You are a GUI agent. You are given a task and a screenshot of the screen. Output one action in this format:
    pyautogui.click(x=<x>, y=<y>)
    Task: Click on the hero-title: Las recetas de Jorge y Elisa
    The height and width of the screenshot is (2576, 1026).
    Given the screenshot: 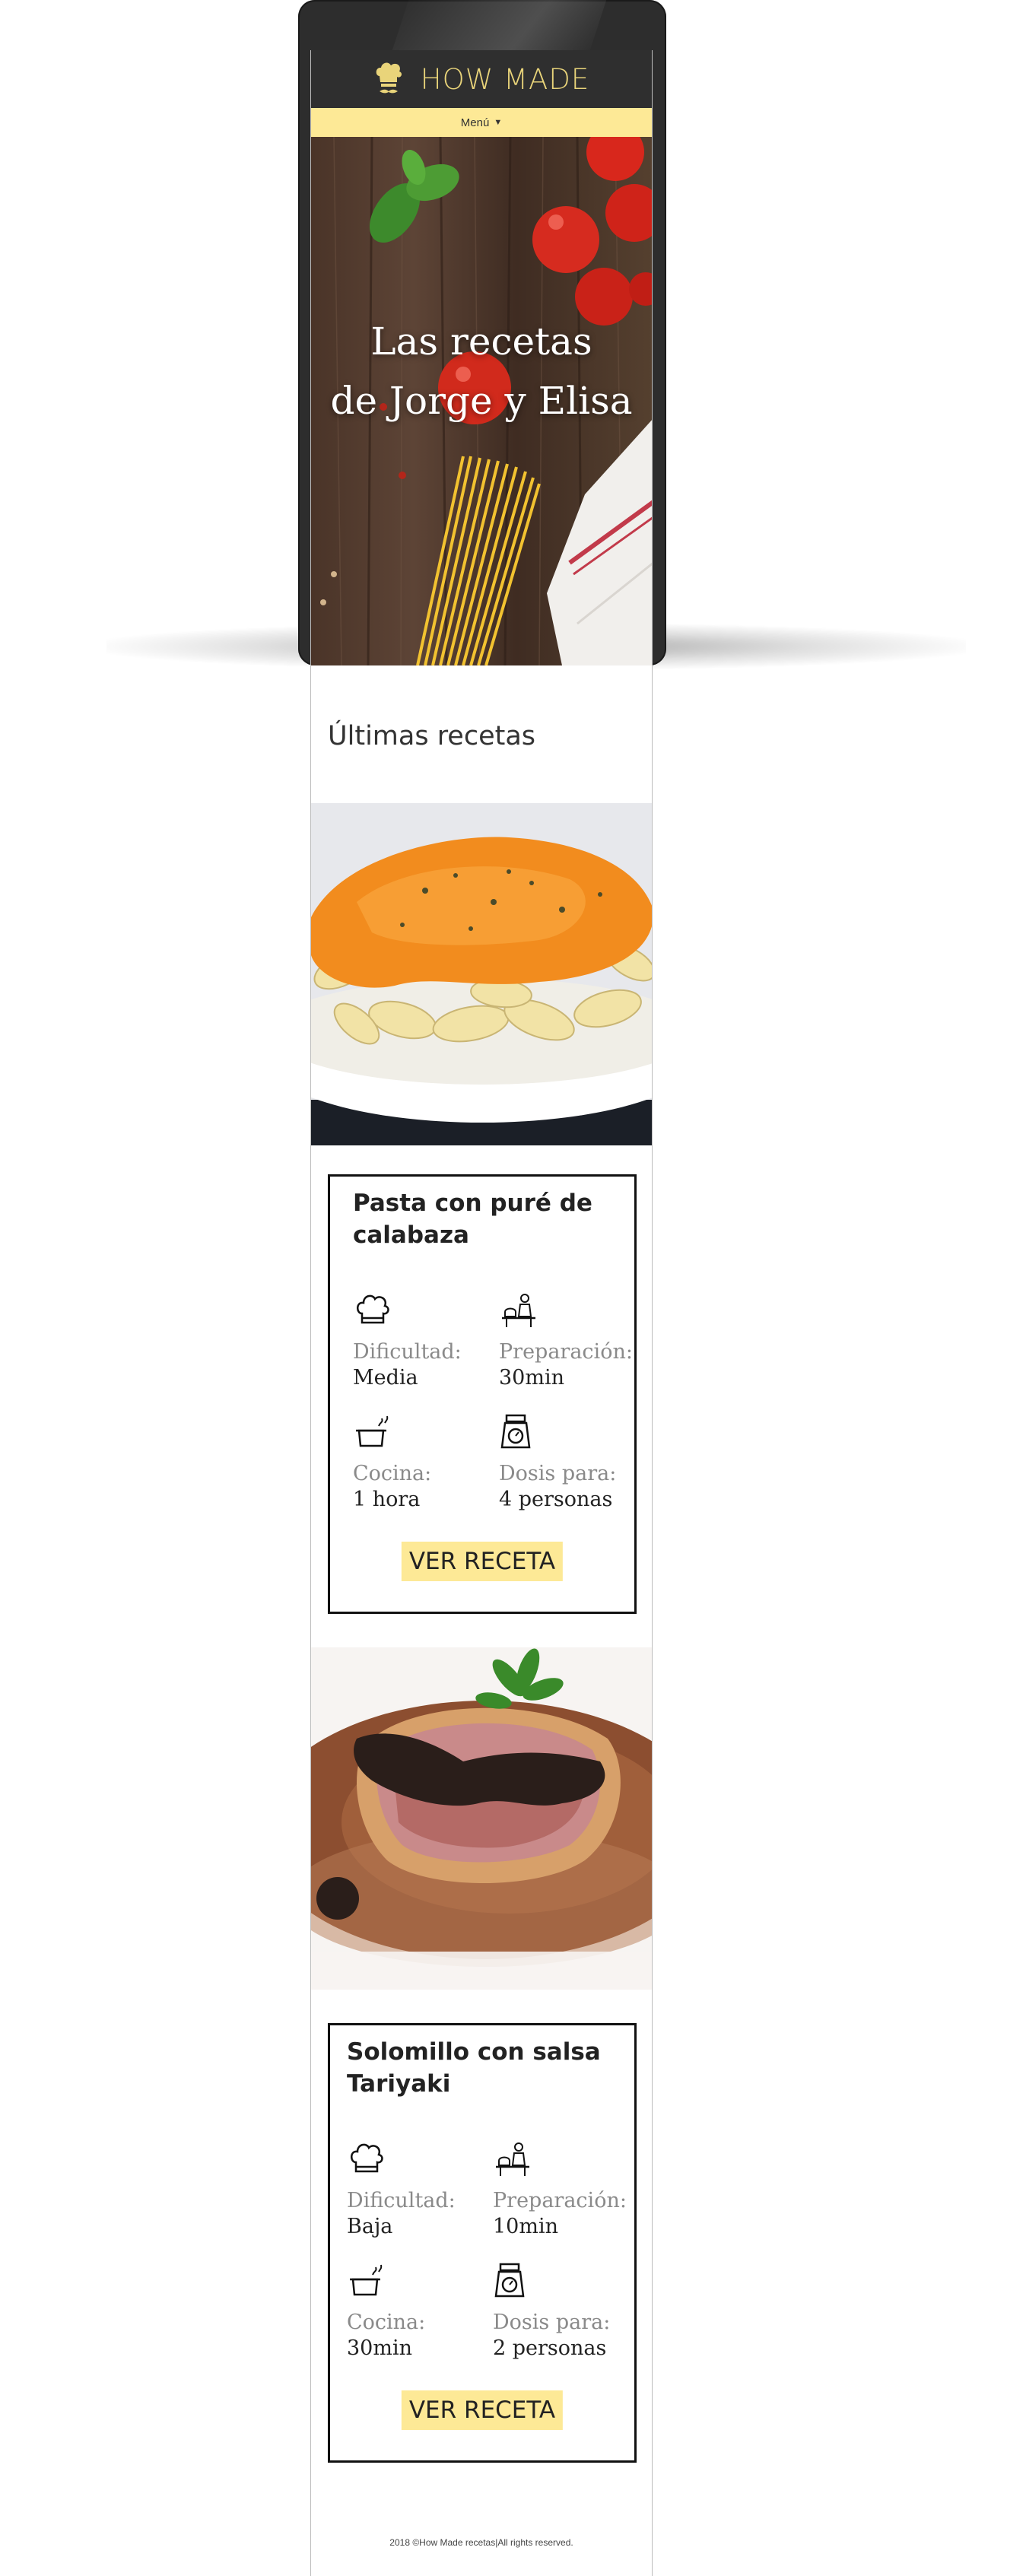 What is the action you would take?
    pyautogui.click(x=481, y=371)
    